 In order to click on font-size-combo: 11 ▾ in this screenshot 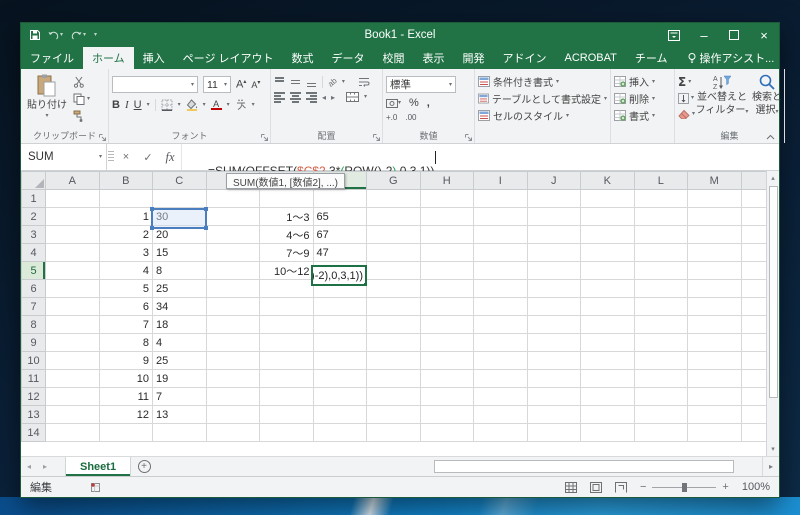, I will do `click(217, 84)`.